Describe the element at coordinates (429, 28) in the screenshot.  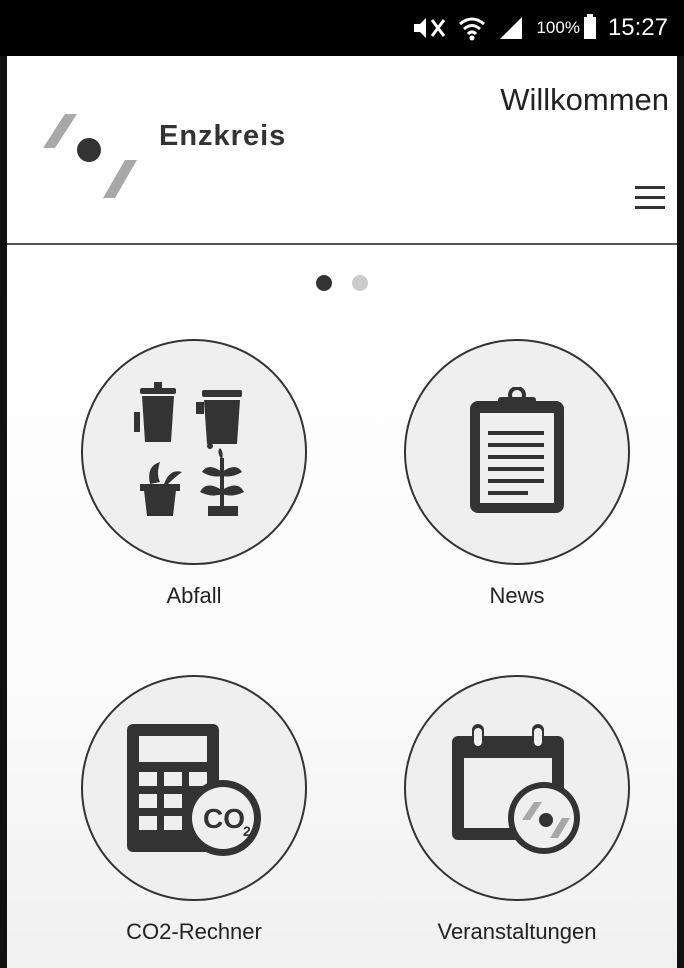
I see `mute-icon` at that location.